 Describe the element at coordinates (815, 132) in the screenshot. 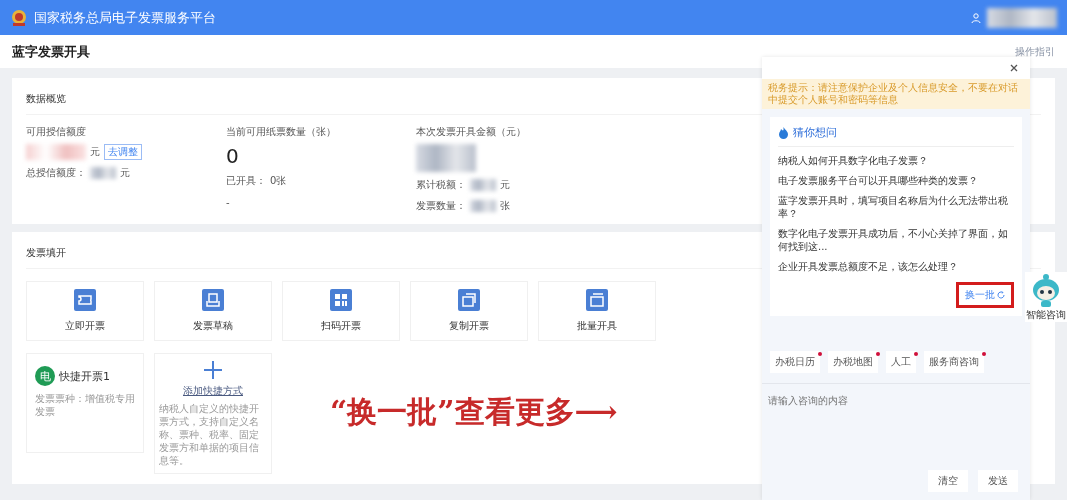

I see `suggestion-title: 猜你想问` at that location.